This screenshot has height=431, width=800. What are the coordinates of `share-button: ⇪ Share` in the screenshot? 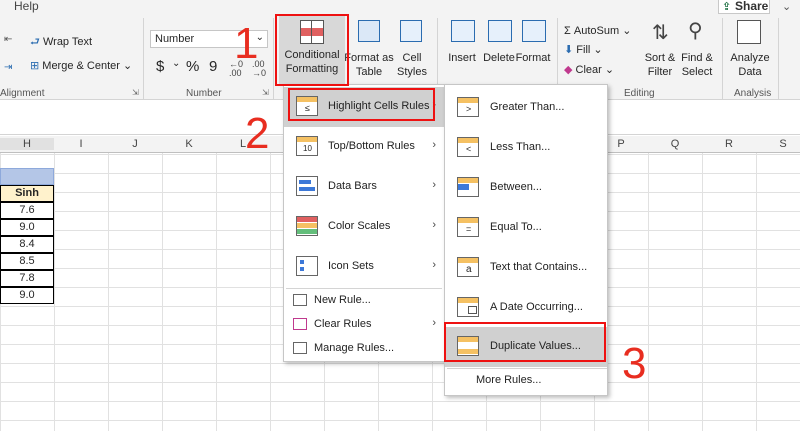 It's located at (744, 7).